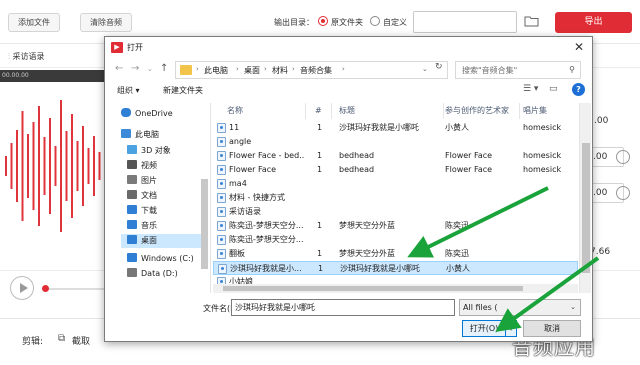 This screenshot has width=640, height=365. I want to click on nav-item-onedrive: OneDrive, so click(147, 114).